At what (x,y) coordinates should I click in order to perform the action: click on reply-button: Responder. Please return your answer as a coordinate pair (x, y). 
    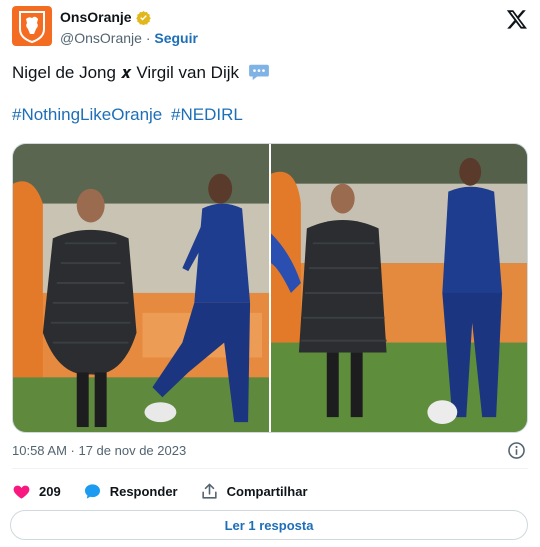
    Looking at the image, I should click on (130, 491).